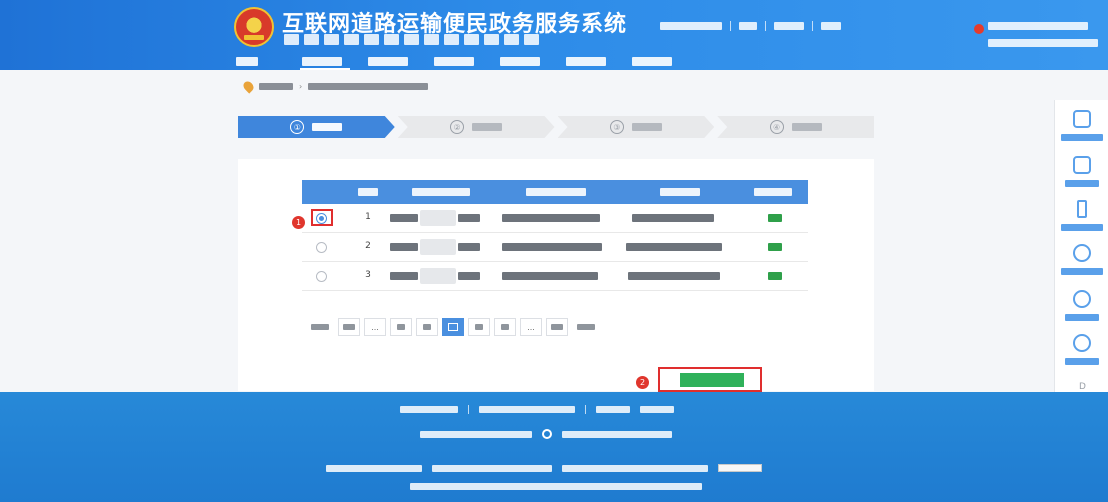 The image size is (1108, 502). I want to click on app-icon, so click(1082, 253).